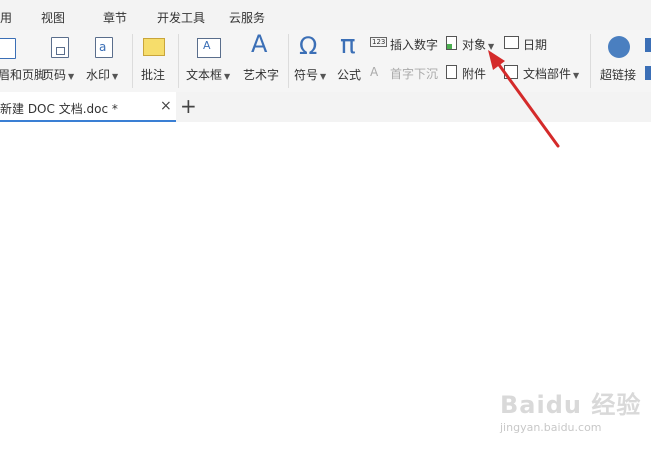 This screenshot has height=450, width=651. What do you see at coordinates (208, 75) in the screenshot?
I see `text-box-label: 文本框 ▼` at bounding box center [208, 75].